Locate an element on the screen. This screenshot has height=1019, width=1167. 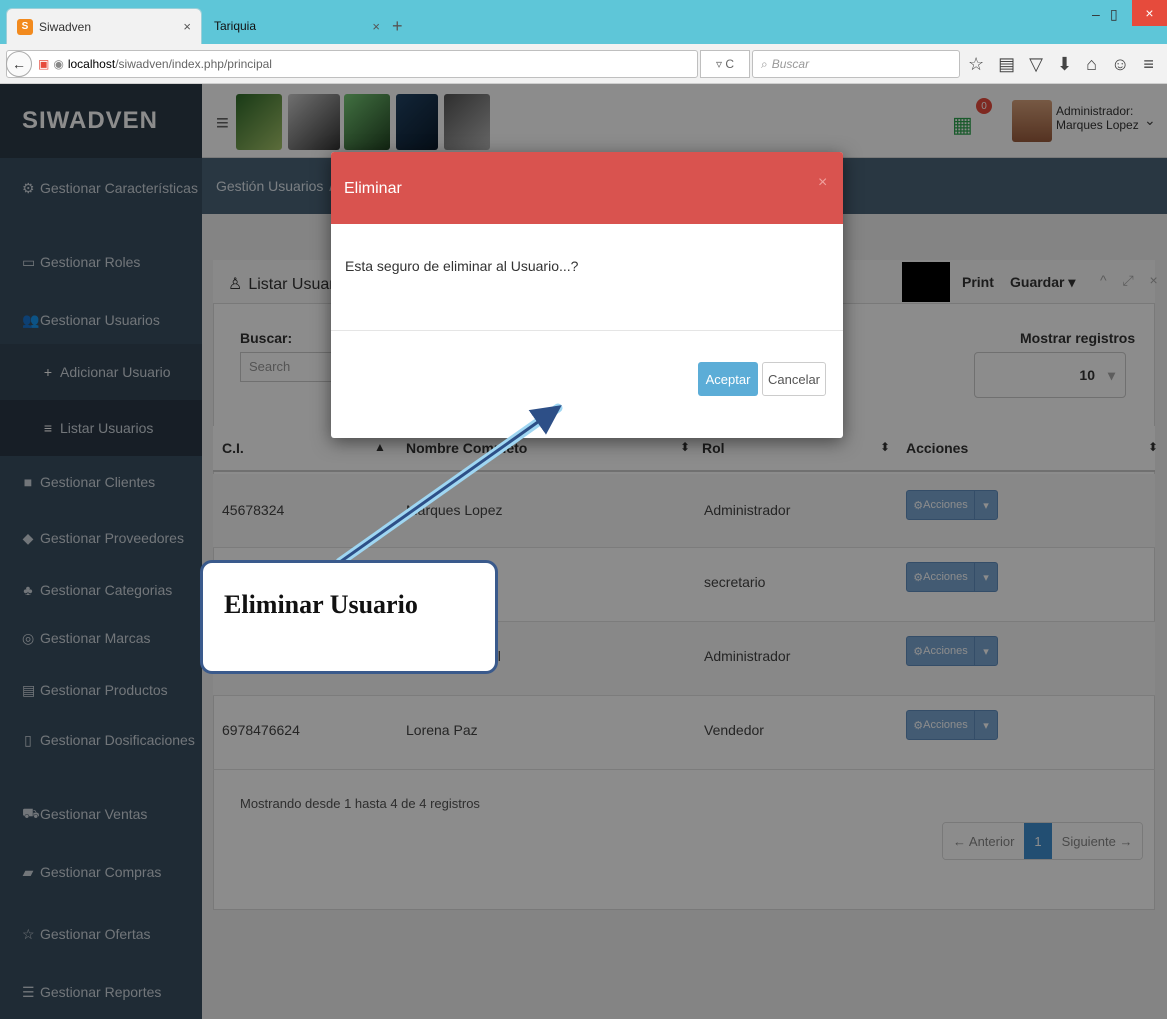
url-host: localhost is located at coordinates (91, 64).